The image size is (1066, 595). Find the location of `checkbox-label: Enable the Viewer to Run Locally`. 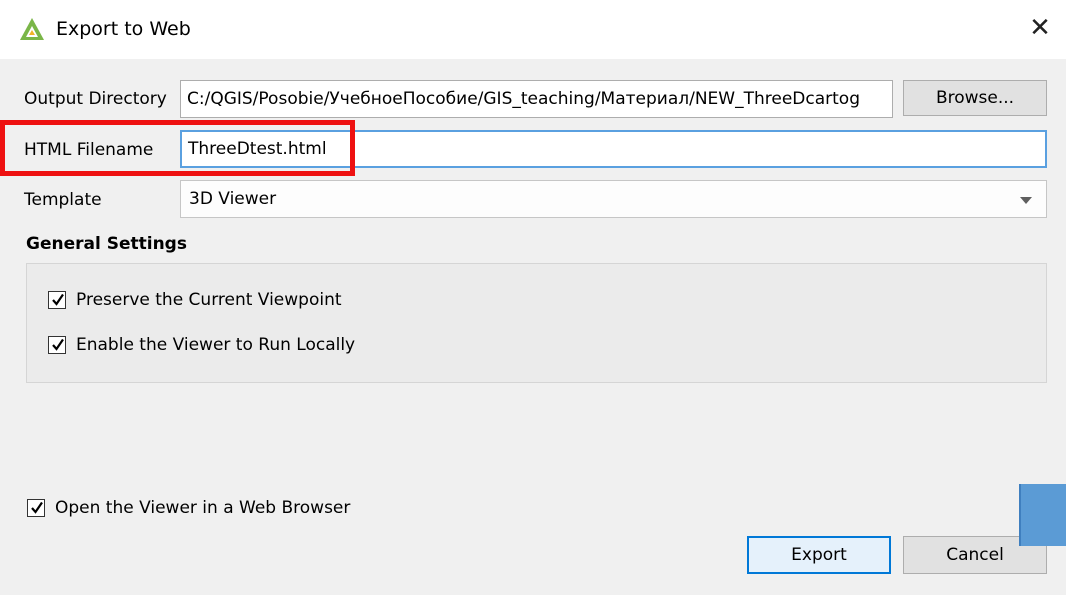

checkbox-label: Enable the Viewer to Run Locally is located at coordinates (216, 345).